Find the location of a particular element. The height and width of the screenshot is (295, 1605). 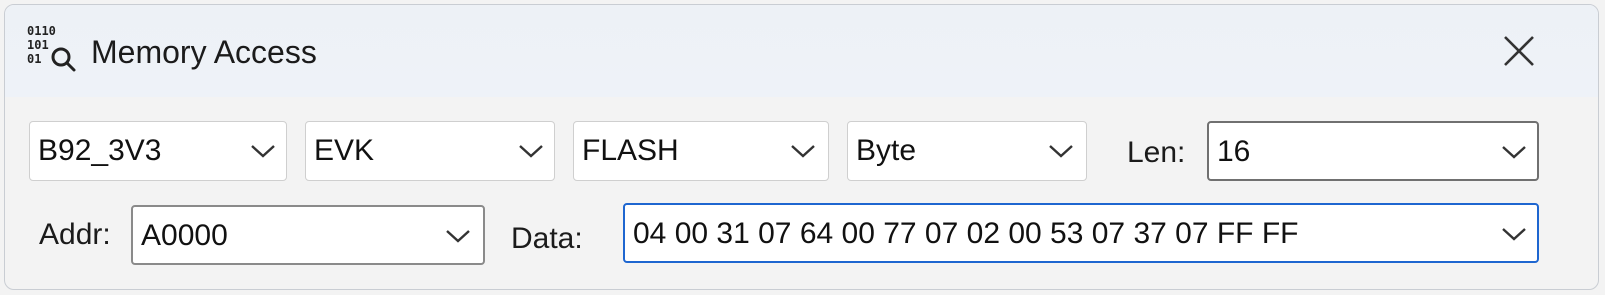

length-select: 16 is located at coordinates (1373, 151).